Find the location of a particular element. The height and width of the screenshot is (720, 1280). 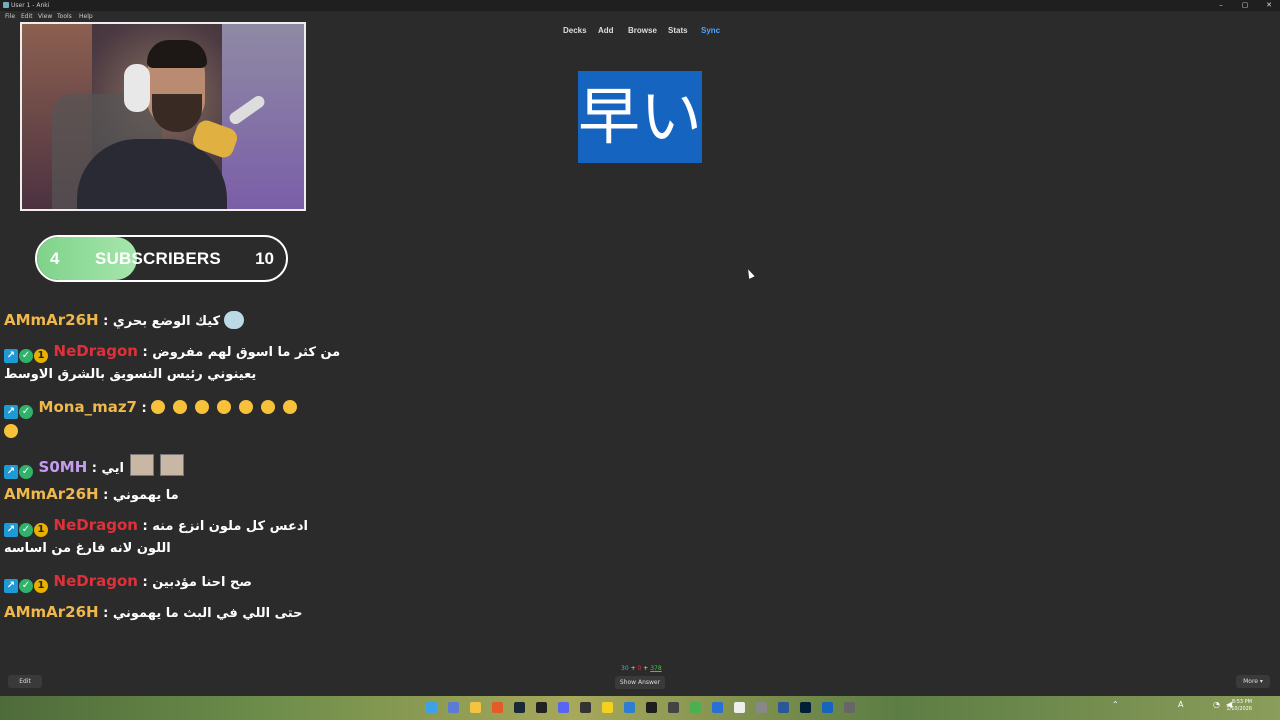

discord-icon is located at coordinates (563, 707).